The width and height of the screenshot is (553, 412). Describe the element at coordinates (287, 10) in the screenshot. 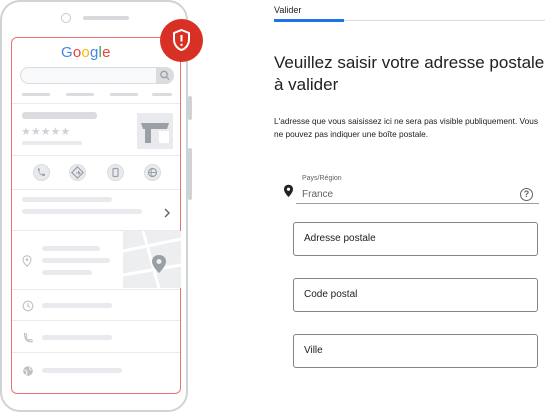

I see `tab-valider: Valider` at that location.